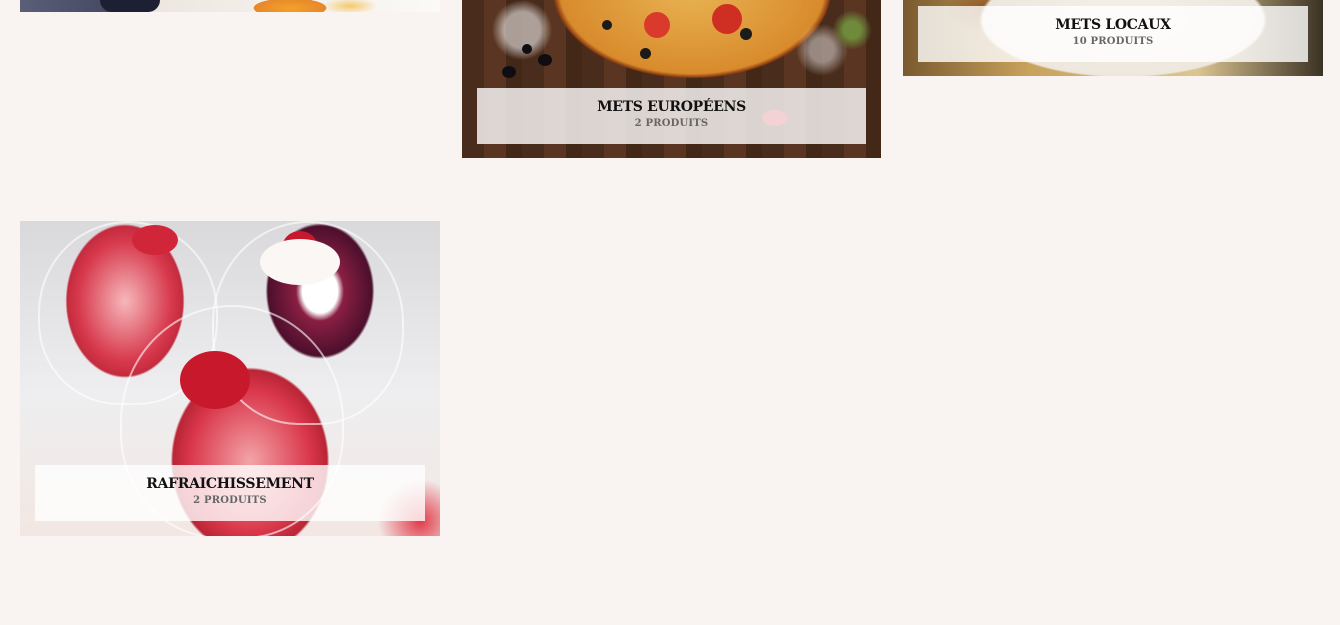 The width and height of the screenshot is (1340, 625). What do you see at coordinates (300, 262) in the screenshot?
I see `cream-decoration` at bounding box center [300, 262].